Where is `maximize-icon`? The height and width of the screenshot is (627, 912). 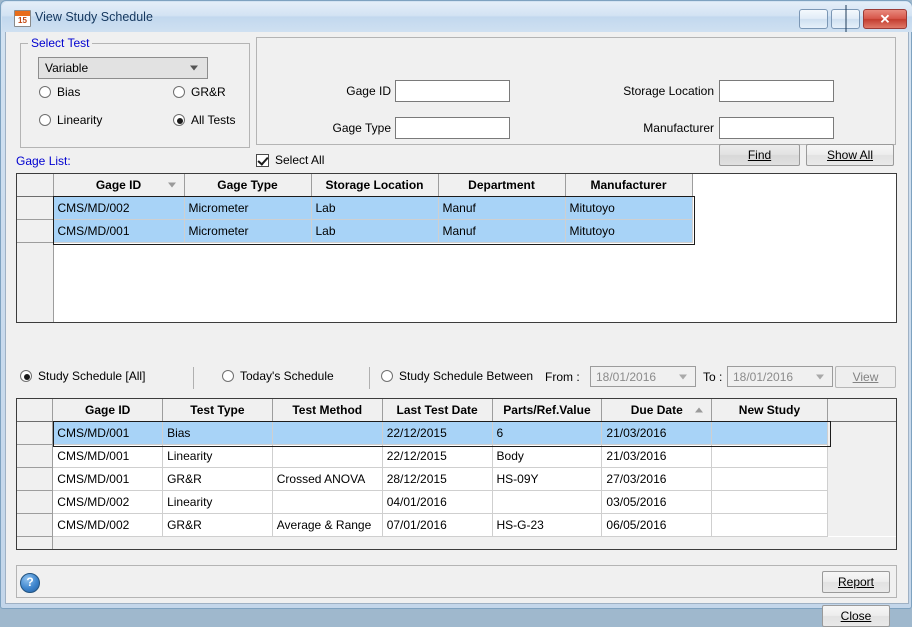 maximize-icon is located at coordinates (845, 18).